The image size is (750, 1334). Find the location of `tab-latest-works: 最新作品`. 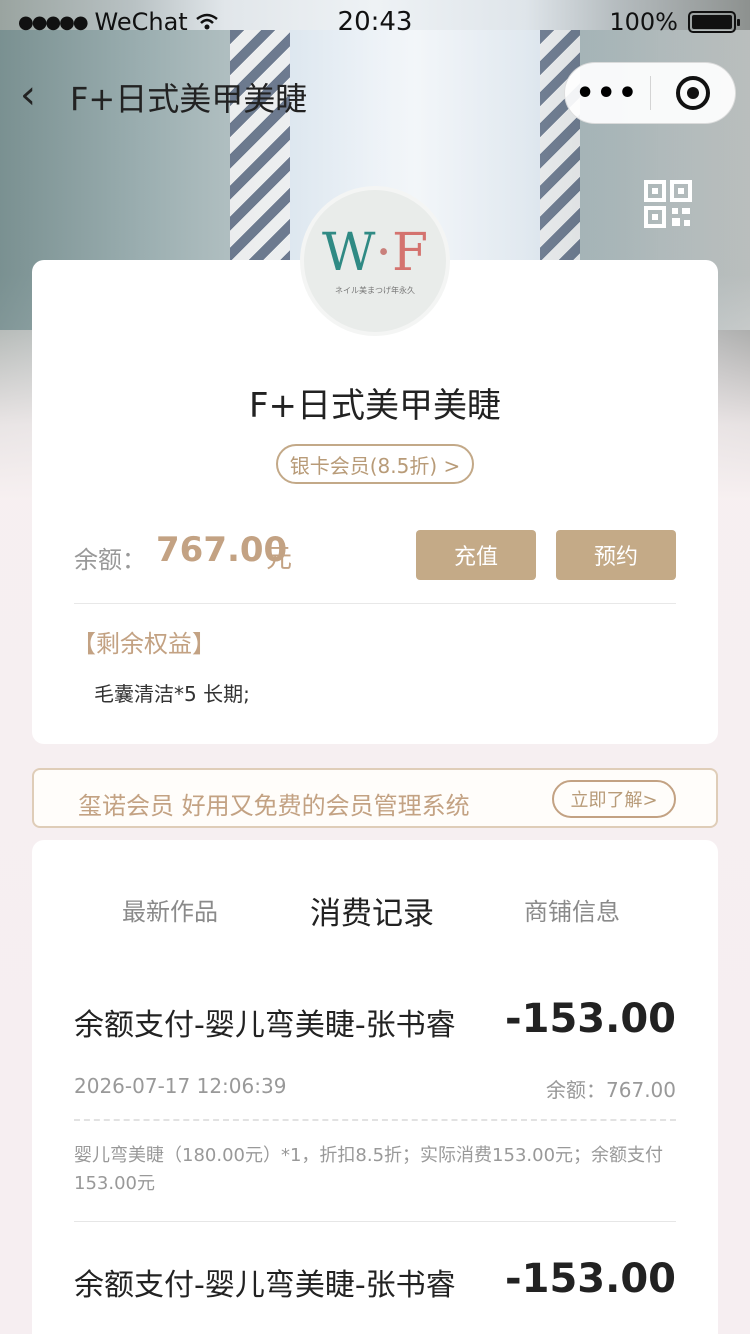

tab-latest-works: 最新作品 is located at coordinates (170, 909).